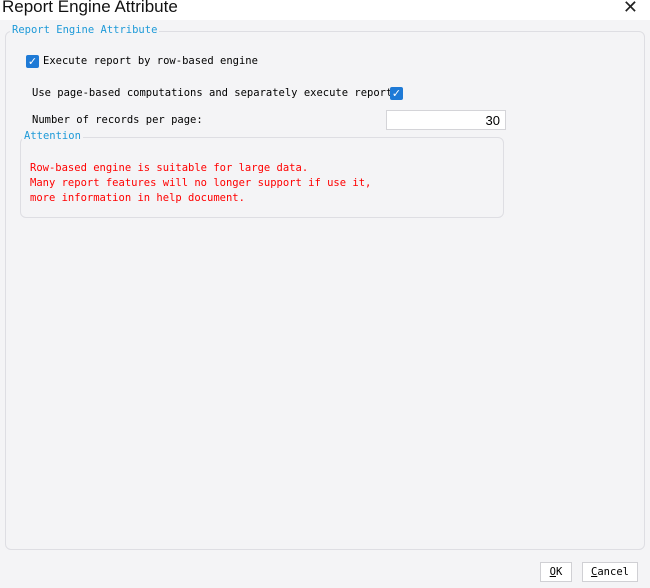 The height and width of the screenshot is (588, 650). What do you see at coordinates (117, 120) in the screenshot?
I see `records-label: Number of records per page:` at bounding box center [117, 120].